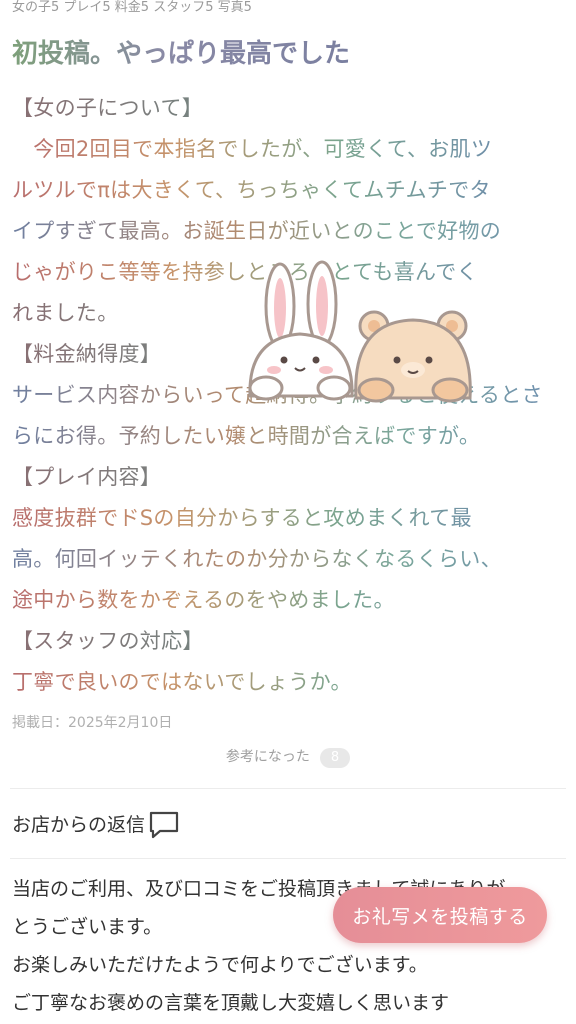 Image resolution: width=576 pixels, height=1024 pixels. I want to click on body-line: 丁寧で良いのではないでしょうか。, so click(285, 682).